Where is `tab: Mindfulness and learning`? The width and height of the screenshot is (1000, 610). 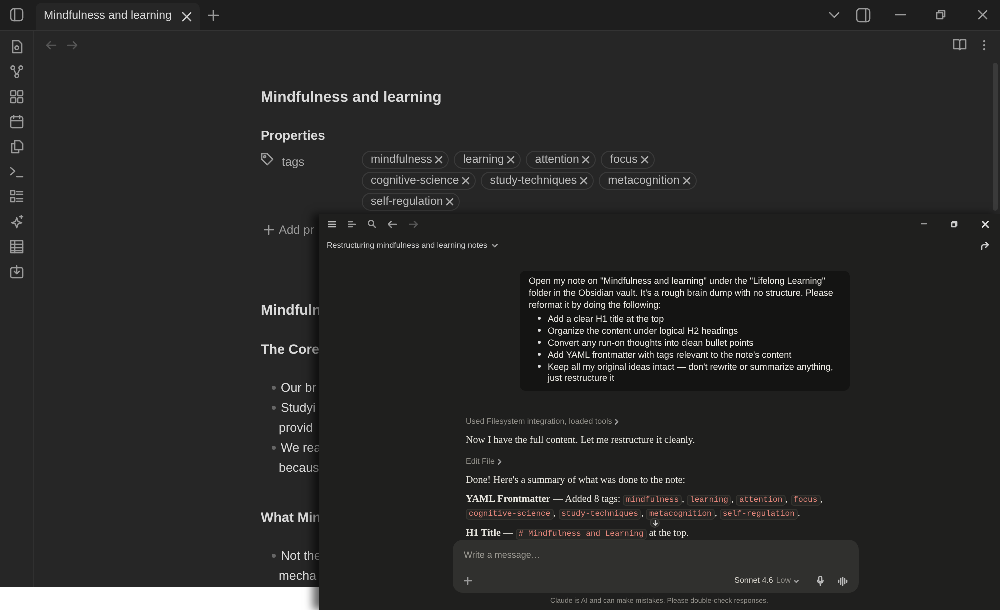
tab: Mindfulness and learning is located at coordinates (118, 16).